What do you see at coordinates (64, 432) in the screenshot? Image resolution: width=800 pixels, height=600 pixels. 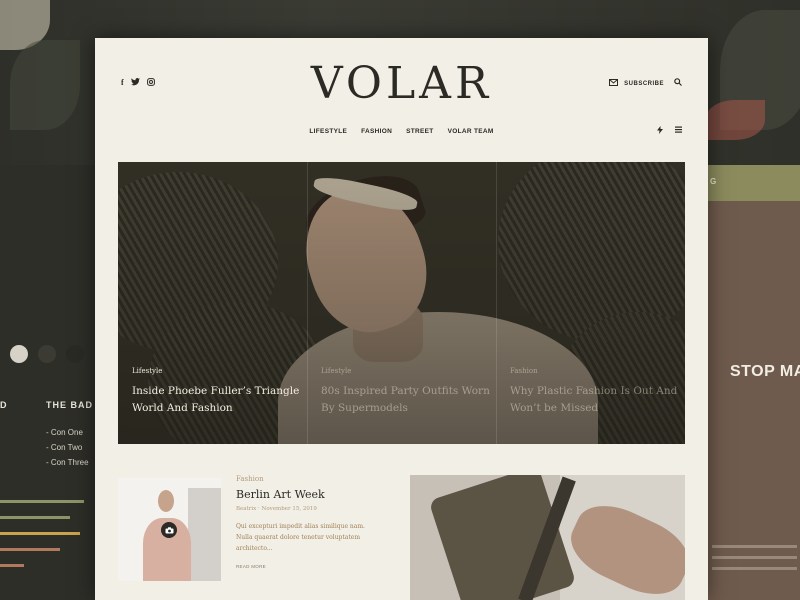 I see `list-item: - Con One` at bounding box center [64, 432].